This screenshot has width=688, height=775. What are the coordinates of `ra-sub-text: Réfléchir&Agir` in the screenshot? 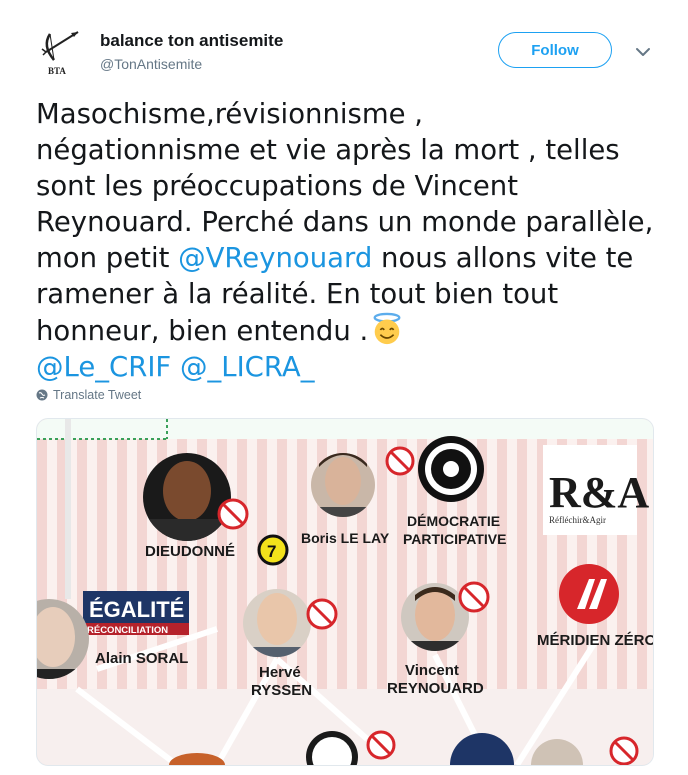 It's located at (577, 520).